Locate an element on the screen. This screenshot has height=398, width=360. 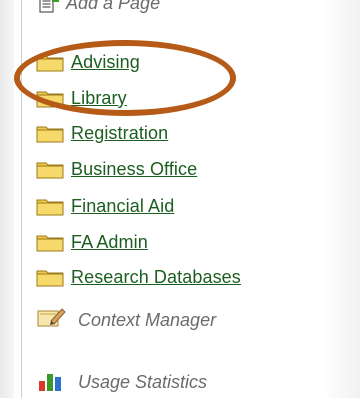
folder-item-fa-admin: FA Admin is located at coordinates (92, 242).